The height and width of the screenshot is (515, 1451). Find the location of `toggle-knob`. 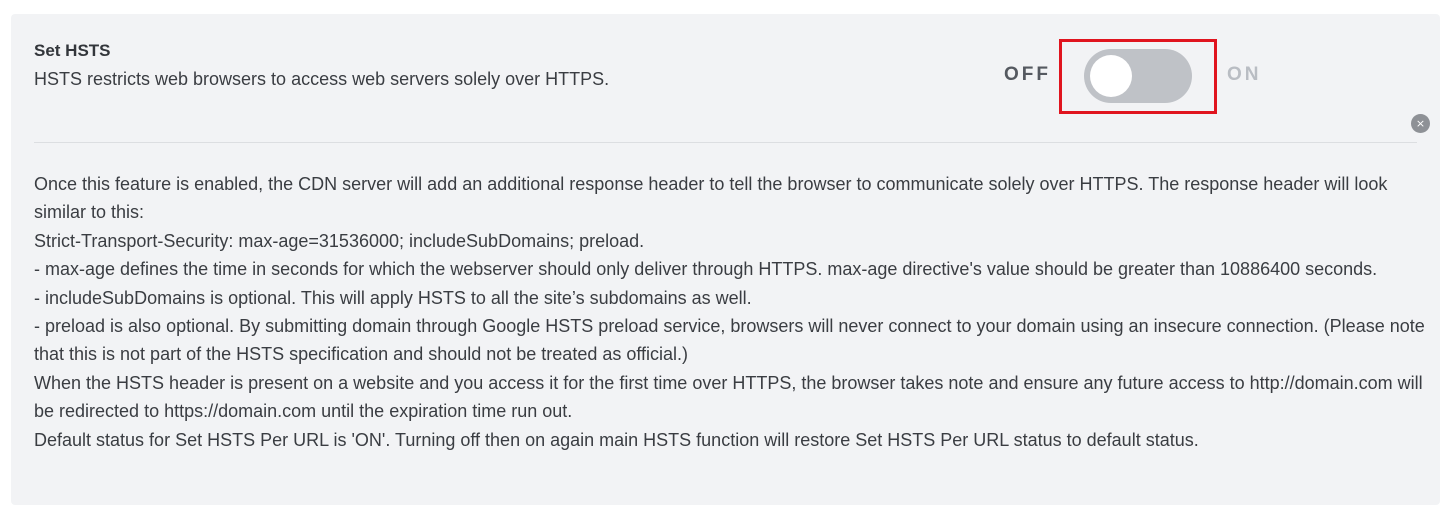

toggle-knob is located at coordinates (1111, 76).